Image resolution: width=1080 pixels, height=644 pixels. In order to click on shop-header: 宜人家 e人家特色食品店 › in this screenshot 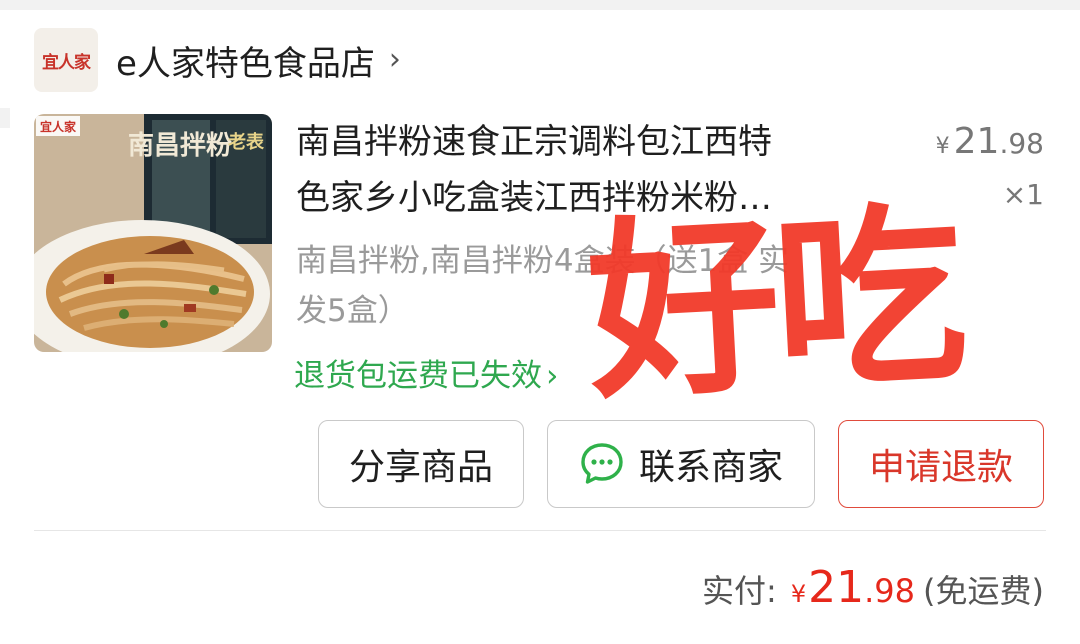, I will do `click(217, 60)`.